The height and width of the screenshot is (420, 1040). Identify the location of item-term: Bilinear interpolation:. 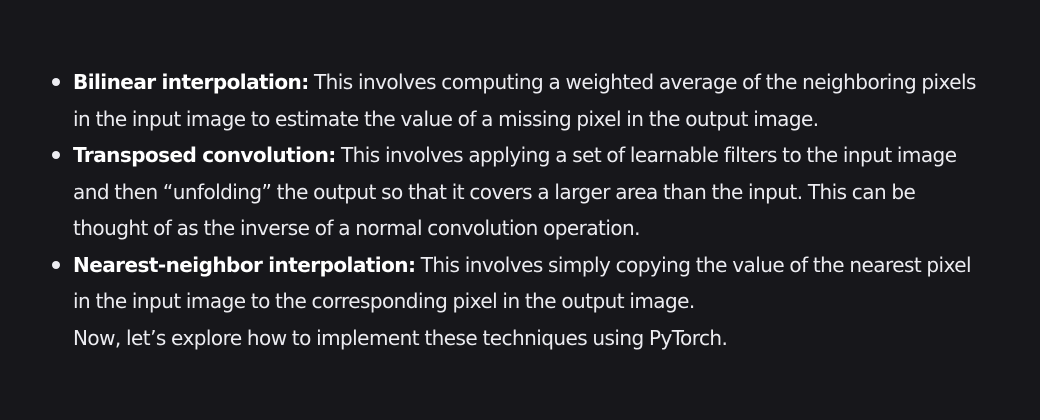
(191, 82).